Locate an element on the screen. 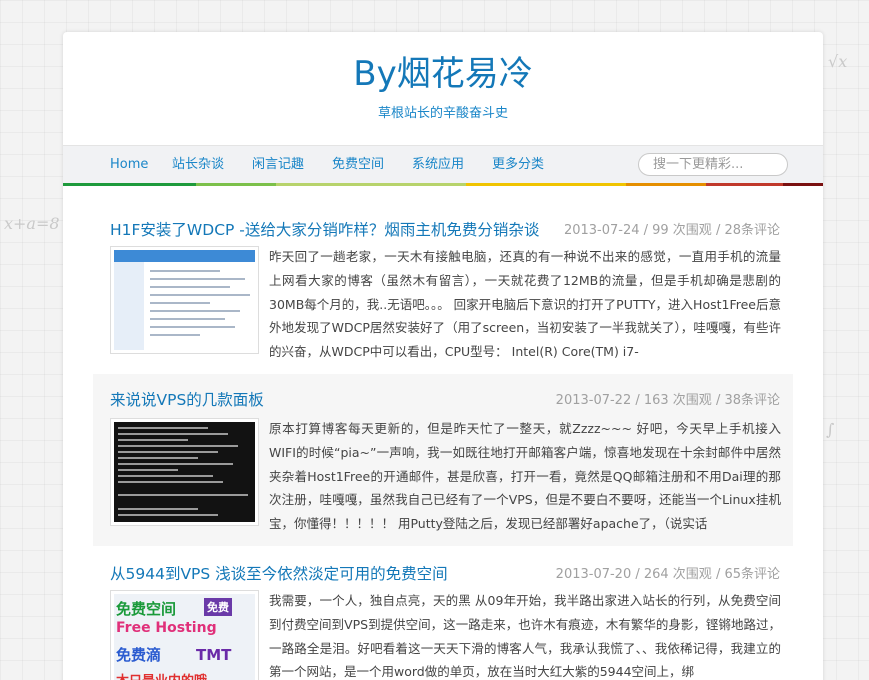  terminal-image is located at coordinates (184, 472).